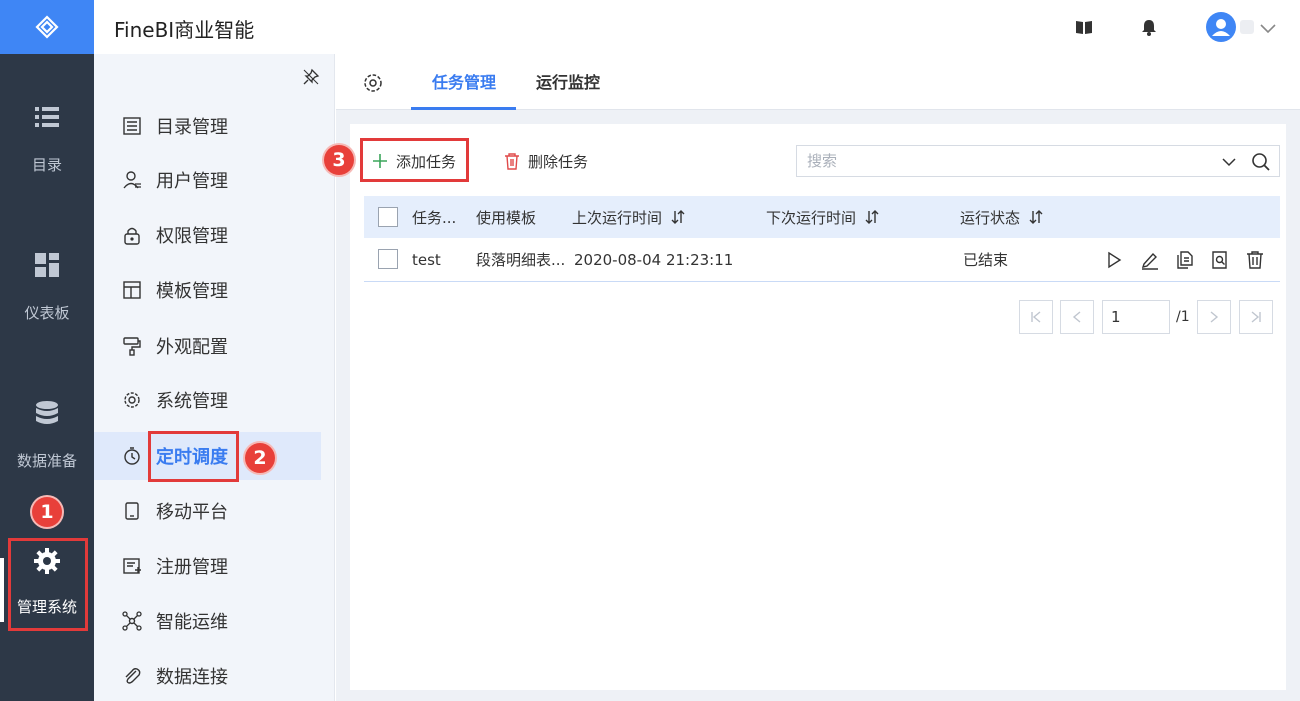 This screenshot has width=1300, height=701. Describe the element at coordinates (193, 456) in the screenshot. I see `highlight-box-scheduler` at that location.